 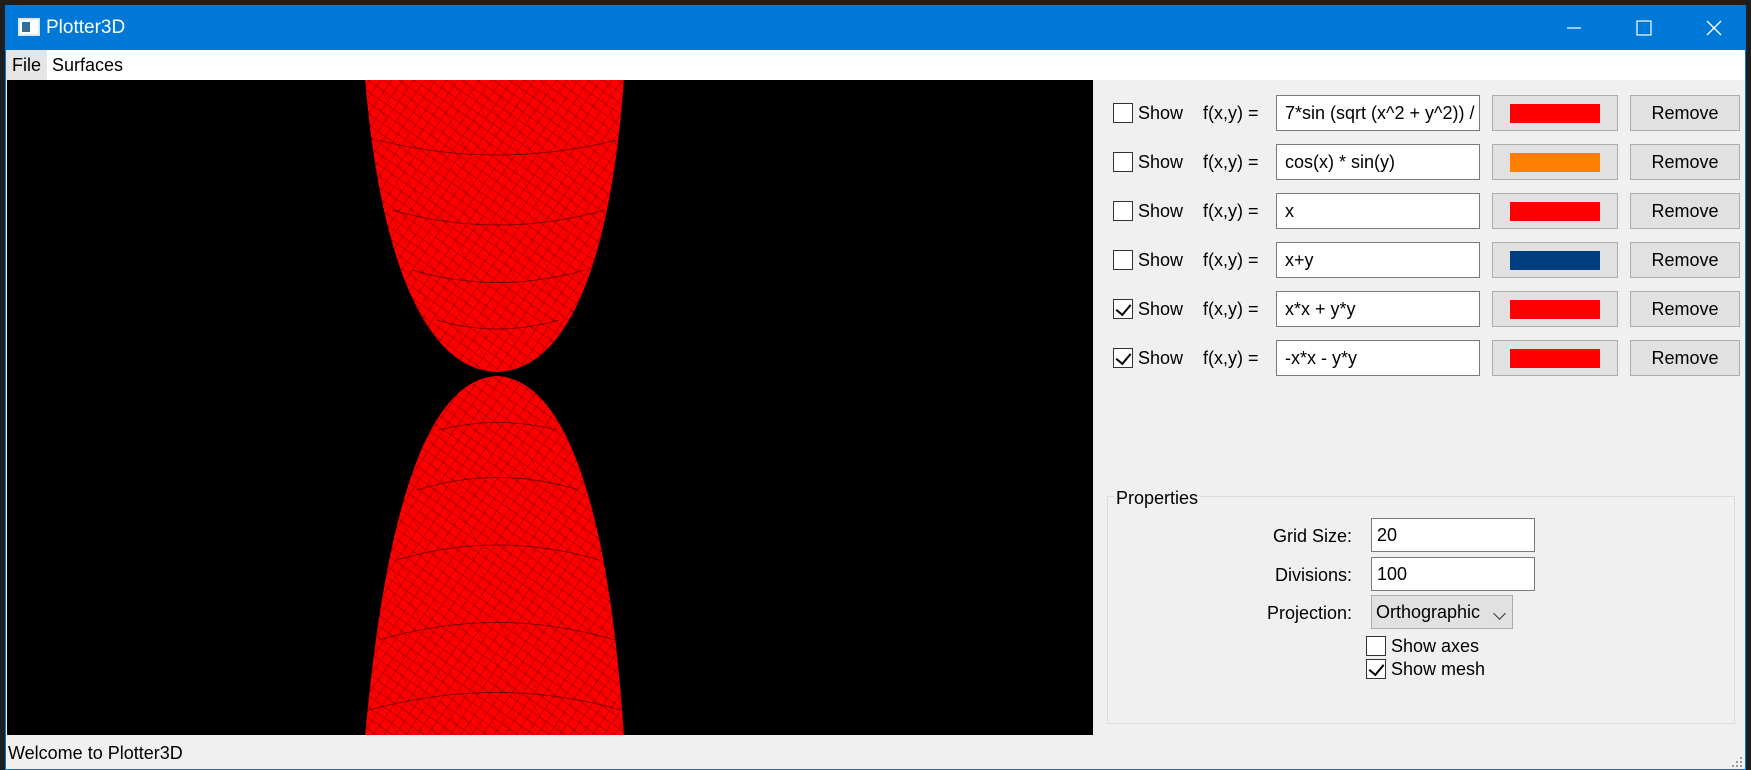 I want to click on expression-input: cos(x) * sin(y), so click(x=1378, y=162).